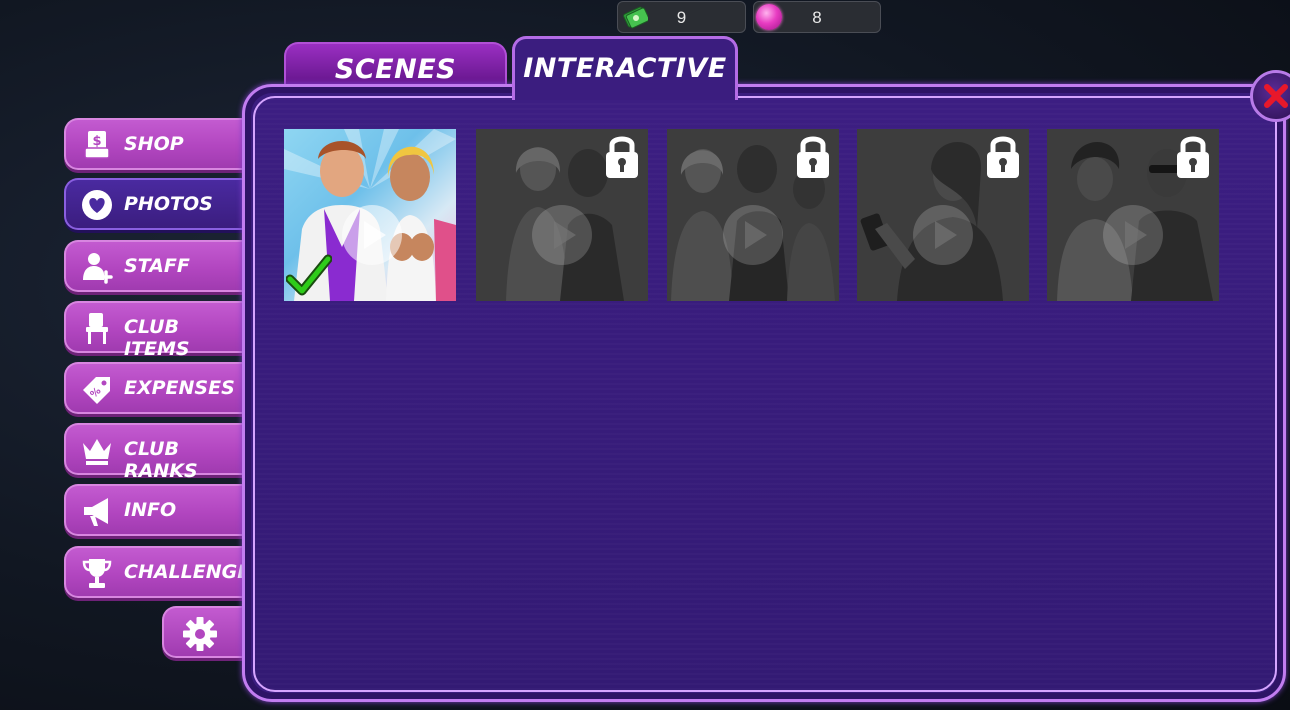  I want to click on crown-icon, so click(97, 452).